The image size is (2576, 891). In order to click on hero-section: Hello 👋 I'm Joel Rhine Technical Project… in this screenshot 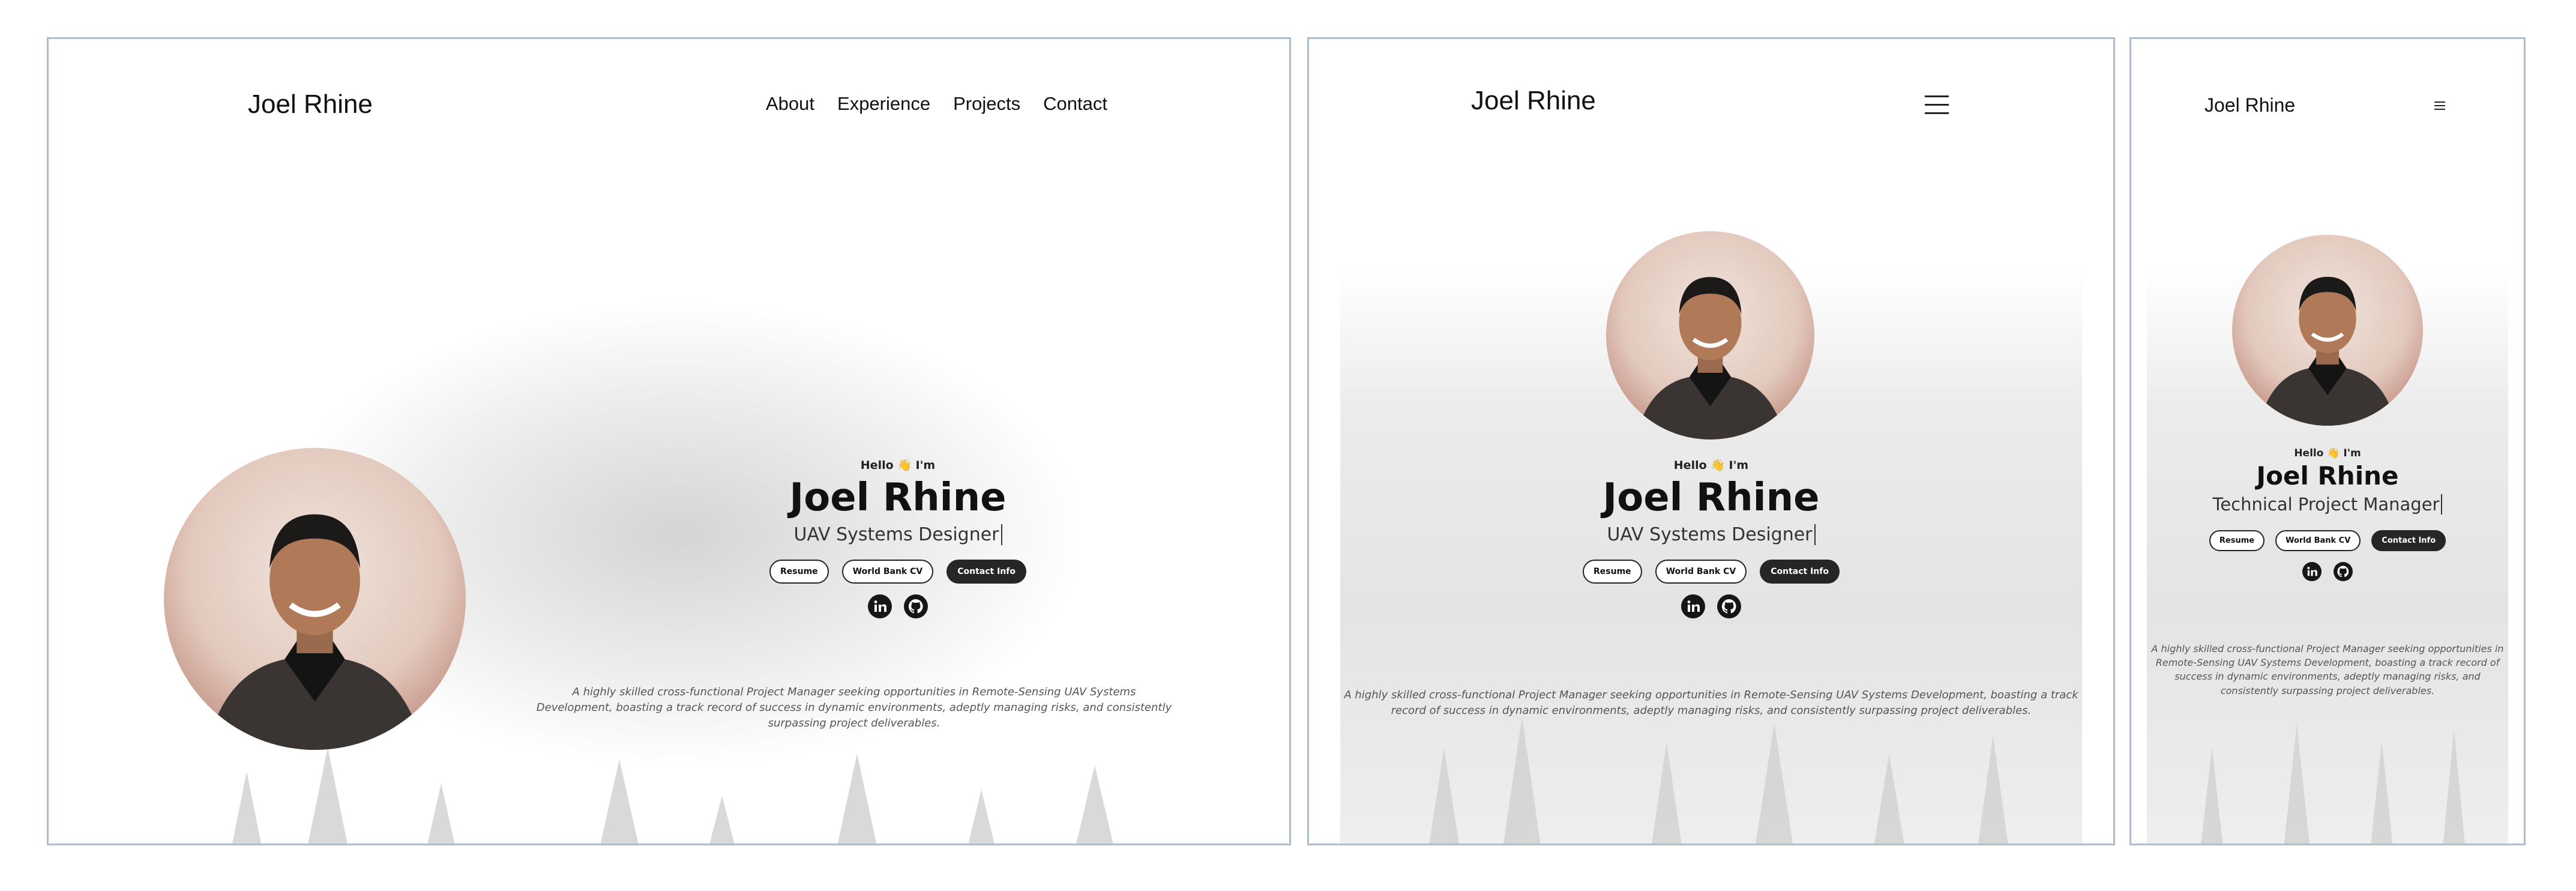, I will do `click(2327, 514)`.